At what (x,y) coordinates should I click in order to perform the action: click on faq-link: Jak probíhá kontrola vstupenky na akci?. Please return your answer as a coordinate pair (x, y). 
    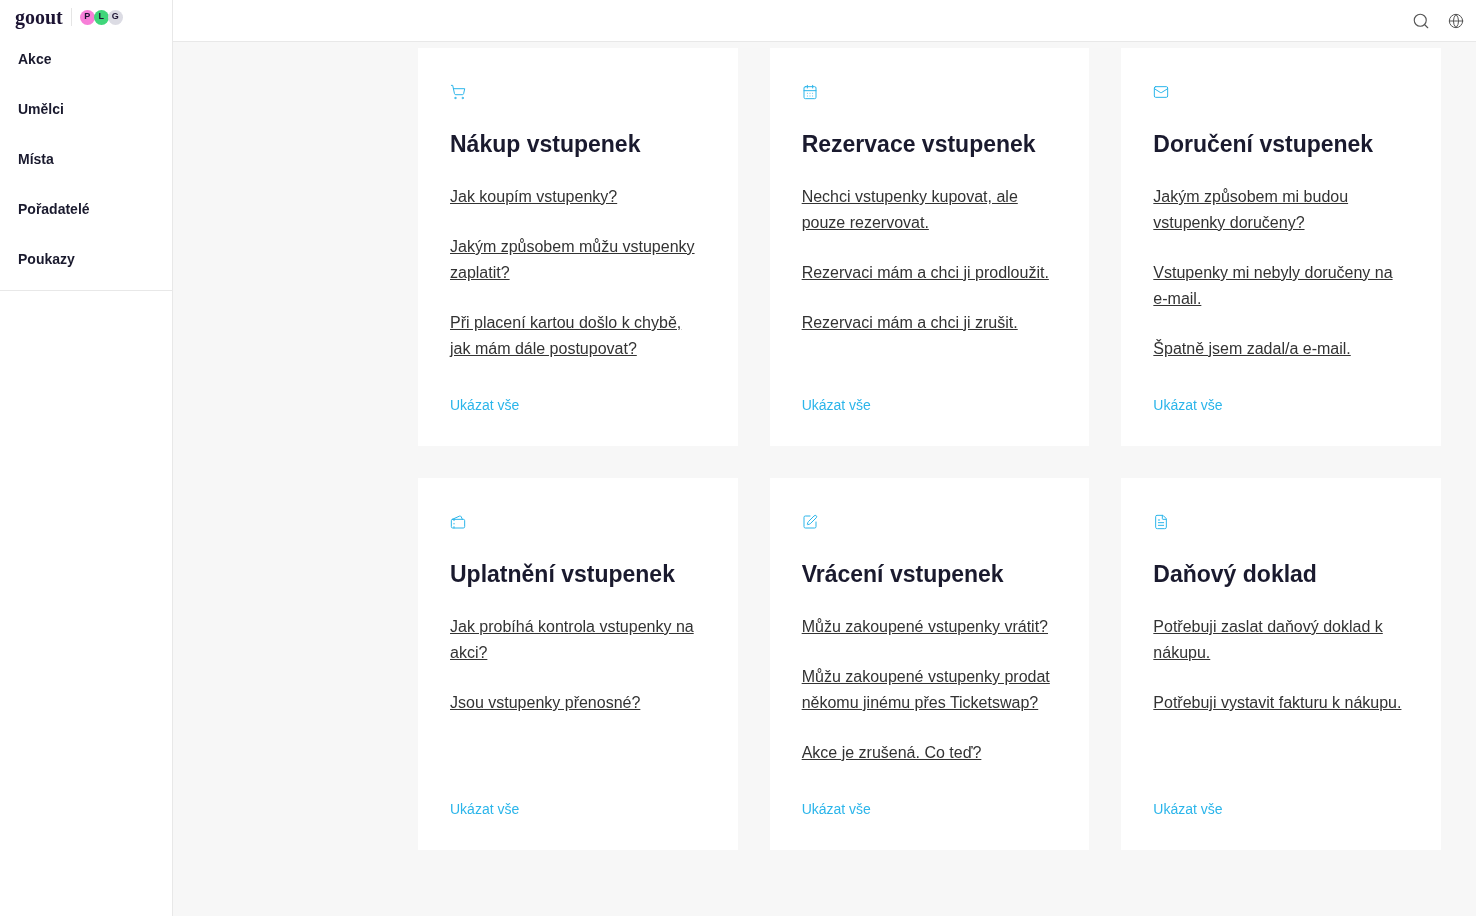
    Looking at the image, I should click on (578, 640).